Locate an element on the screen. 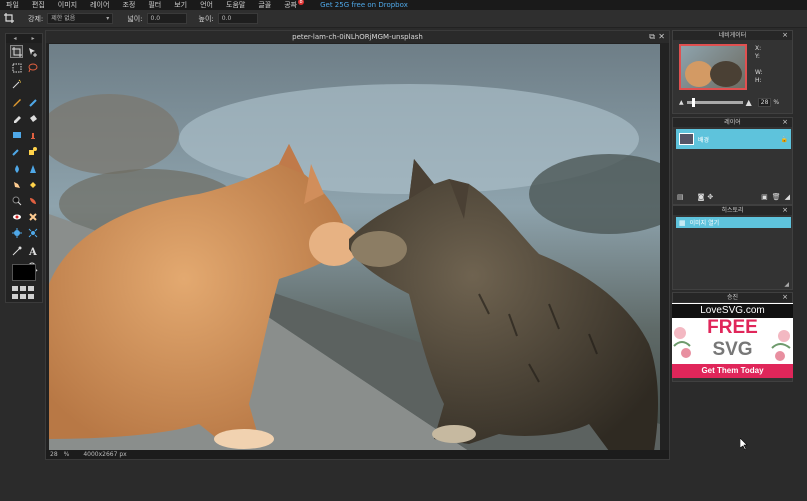 Image resolution: width=807 pixels, height=501 pixels. grid-icon is located at coordinates (24, 293).